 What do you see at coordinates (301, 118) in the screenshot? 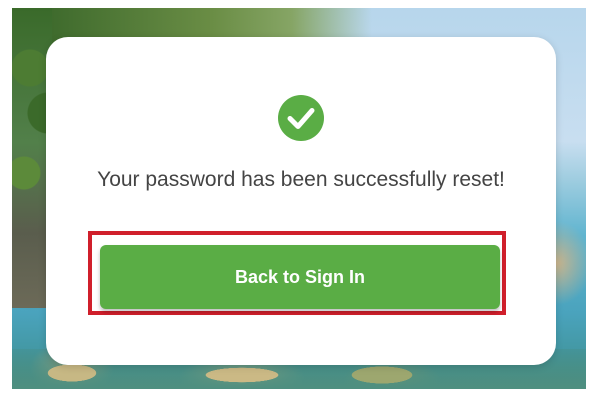
I see `check-circle-icon` at bounding box center [301, 118].